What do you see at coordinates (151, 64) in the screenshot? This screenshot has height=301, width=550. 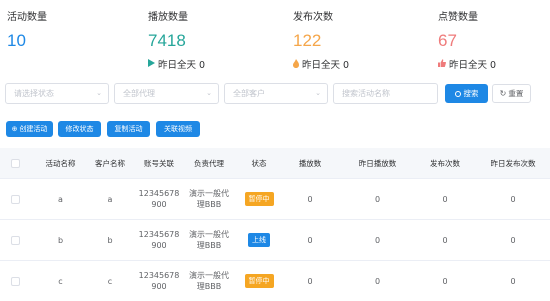 I see `play-icon` at bounding box center [151, 64].